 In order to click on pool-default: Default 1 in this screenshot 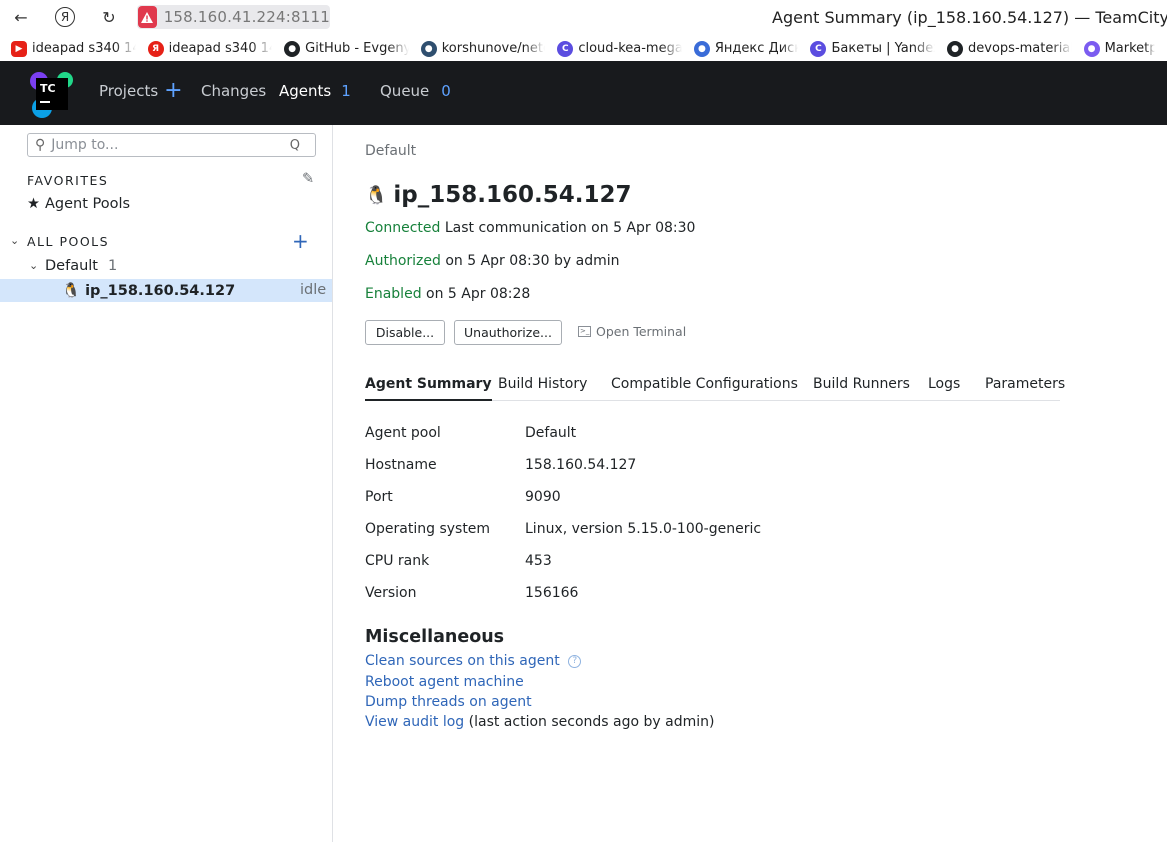, I will do `click(81, 266)`.